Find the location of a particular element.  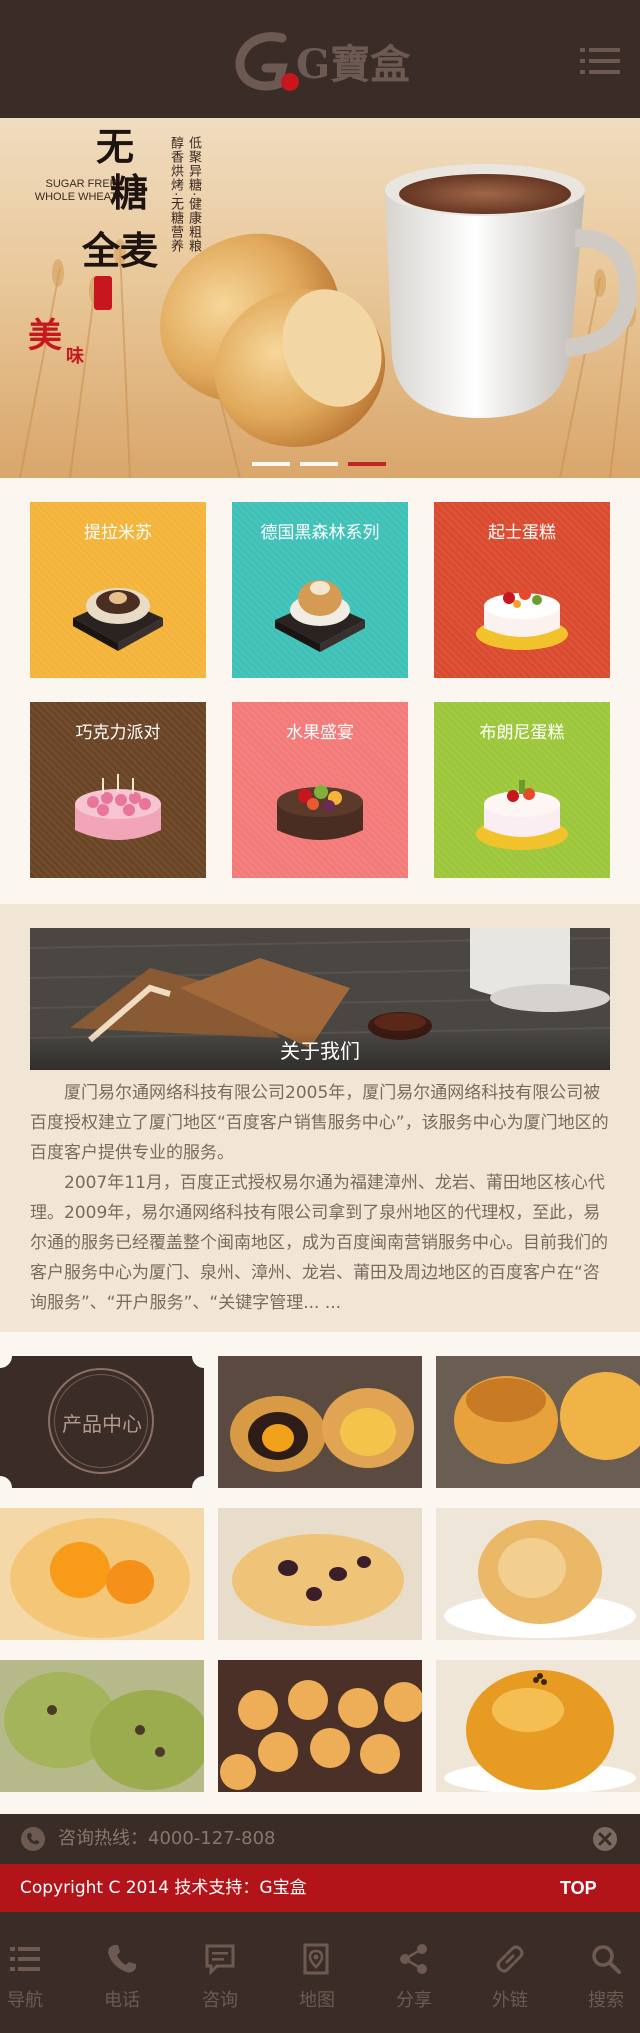

logo: G寶盒 is located at coordinates (320, 61).